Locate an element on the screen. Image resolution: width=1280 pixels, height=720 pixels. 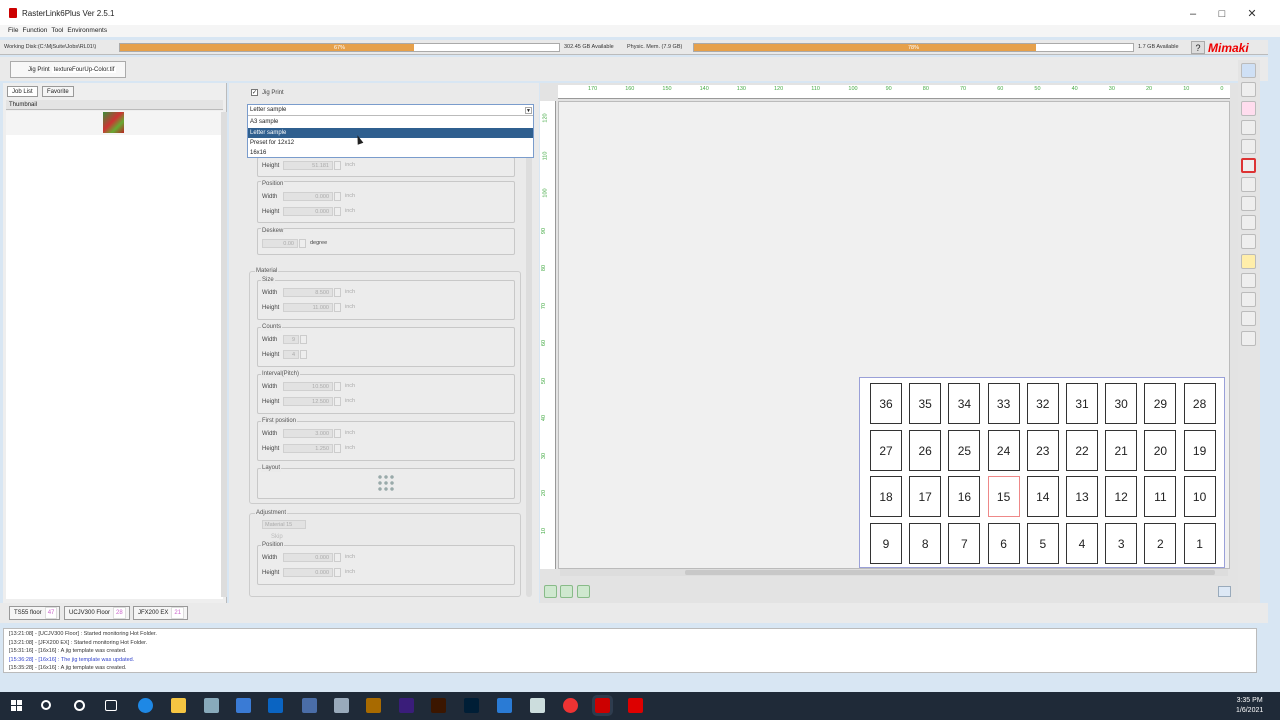
jig-cell: 17 is located at coordinates (925, 497).